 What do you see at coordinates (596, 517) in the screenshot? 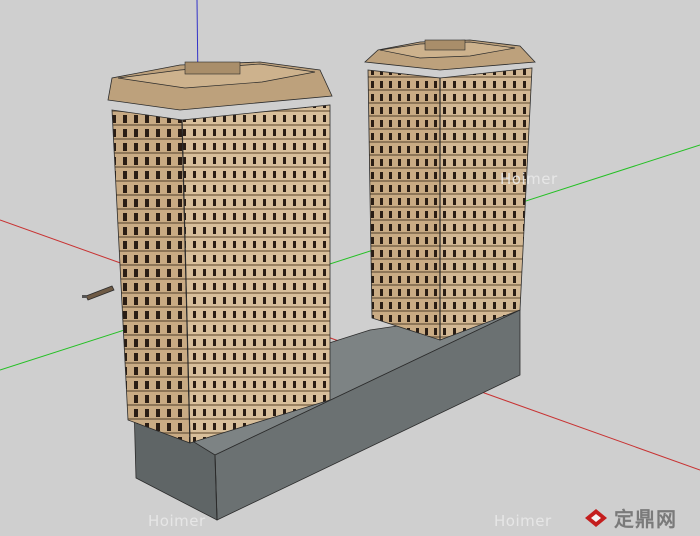
I see `diamond-logo-icon` at bounding box center [596, 517].